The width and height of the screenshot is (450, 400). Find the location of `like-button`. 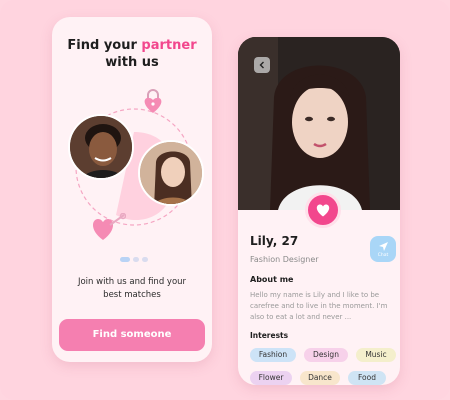

like-button is located at coordinates (323, 210).